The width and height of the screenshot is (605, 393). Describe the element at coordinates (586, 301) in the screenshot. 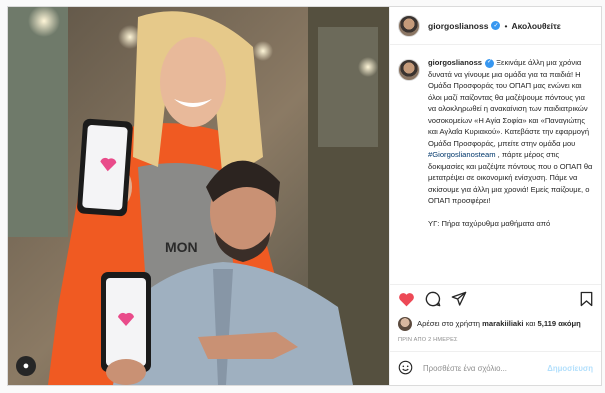

I see `bookmark-icon` at that location.